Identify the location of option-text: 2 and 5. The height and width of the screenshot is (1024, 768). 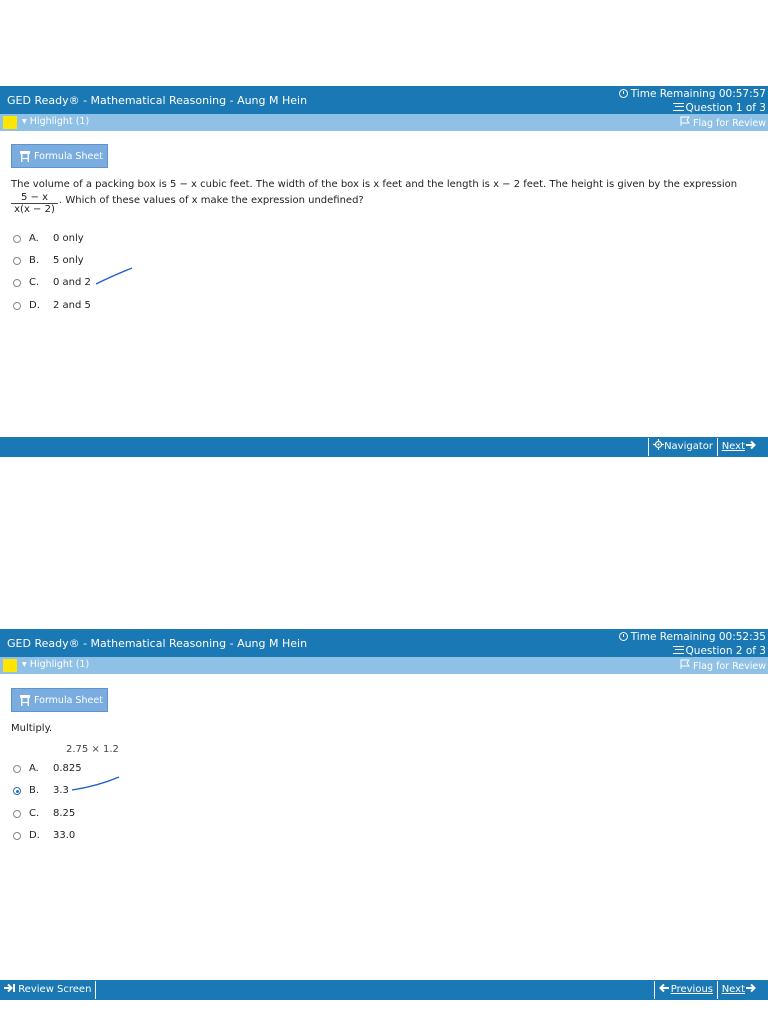
(72, 305).